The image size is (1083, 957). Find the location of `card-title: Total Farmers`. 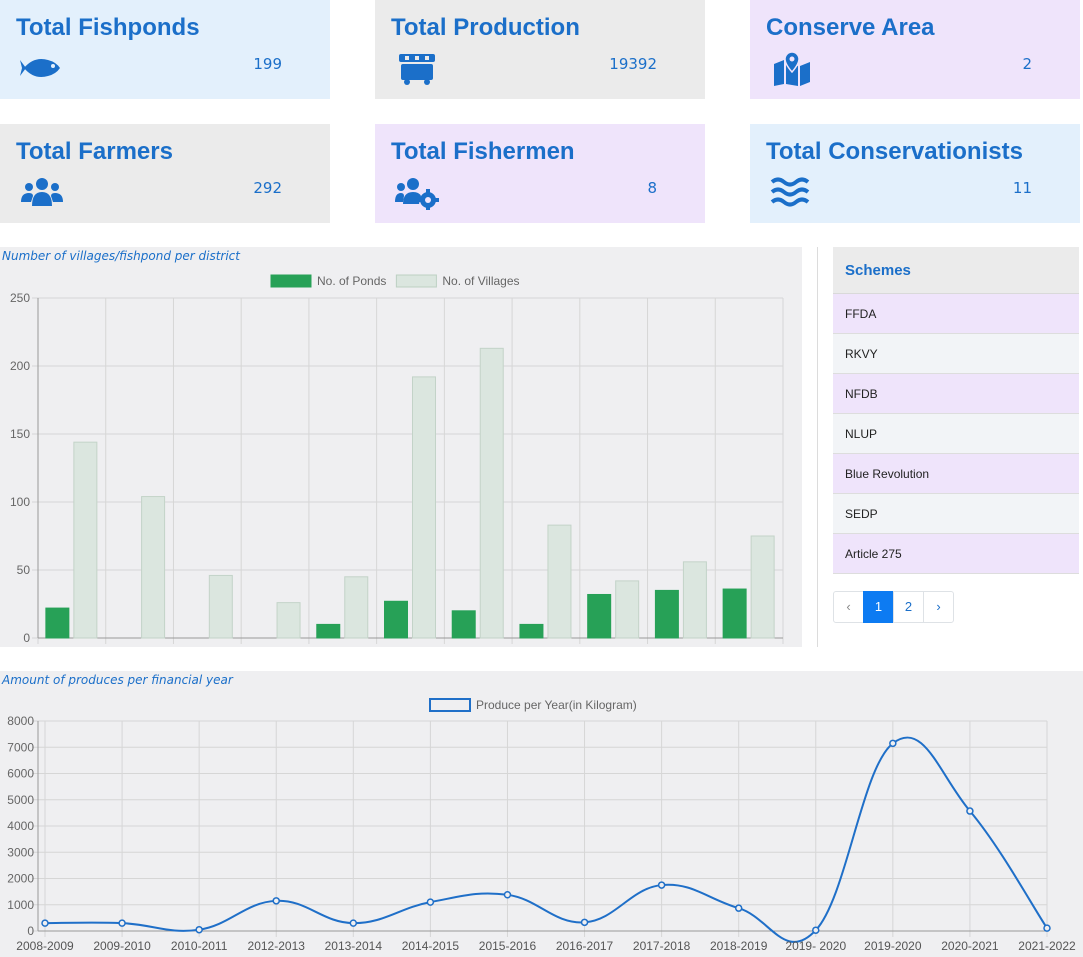

card-title: Total Farmers is located at coordinates (94, 151).